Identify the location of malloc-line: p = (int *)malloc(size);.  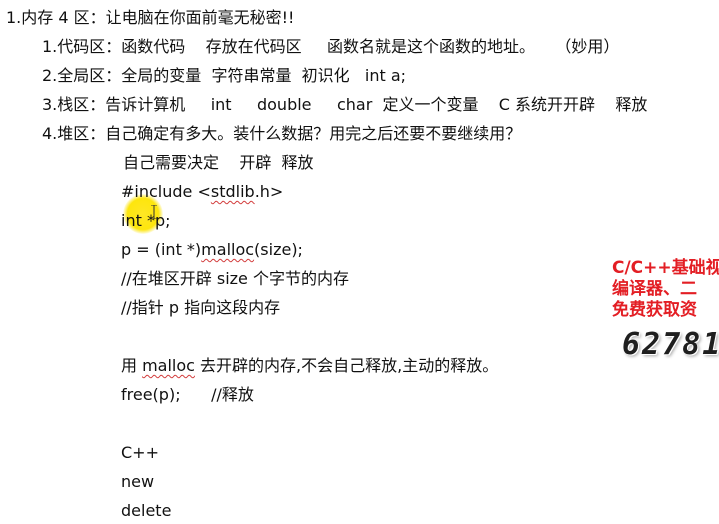
(212, 250).